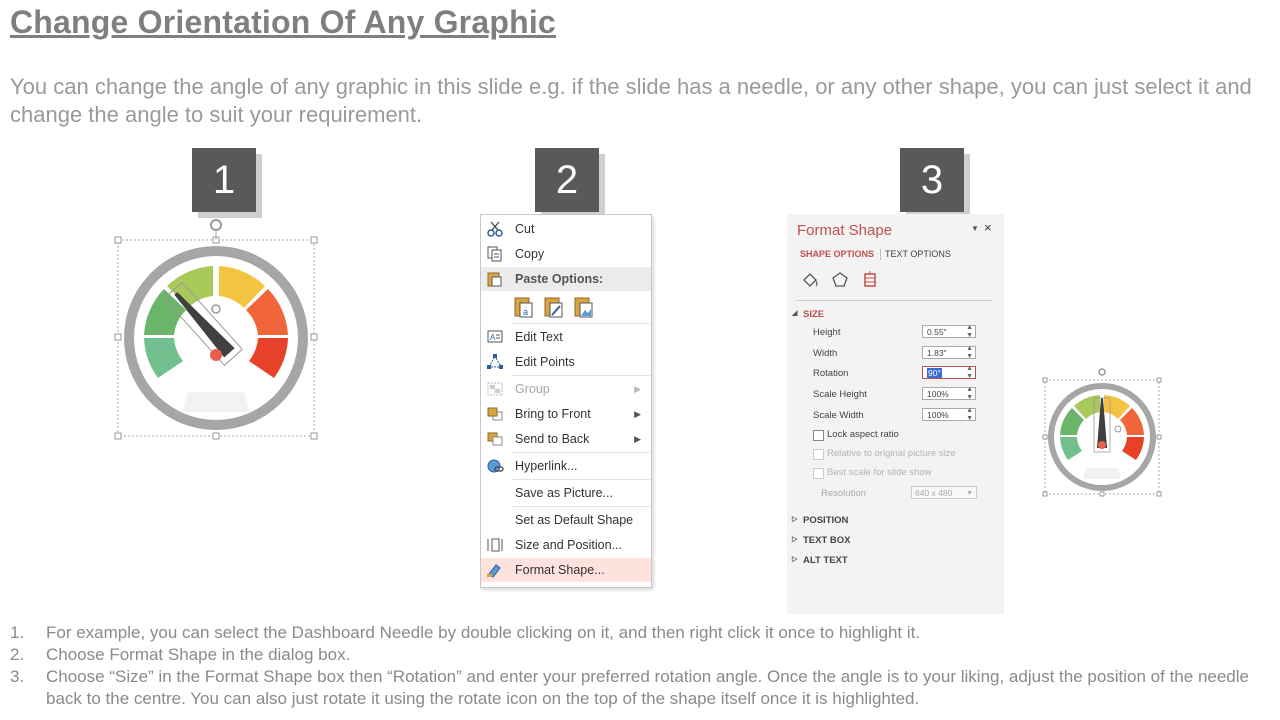  I want to click on width-field: 1.83" ▲ ▼, so click(949, 353).